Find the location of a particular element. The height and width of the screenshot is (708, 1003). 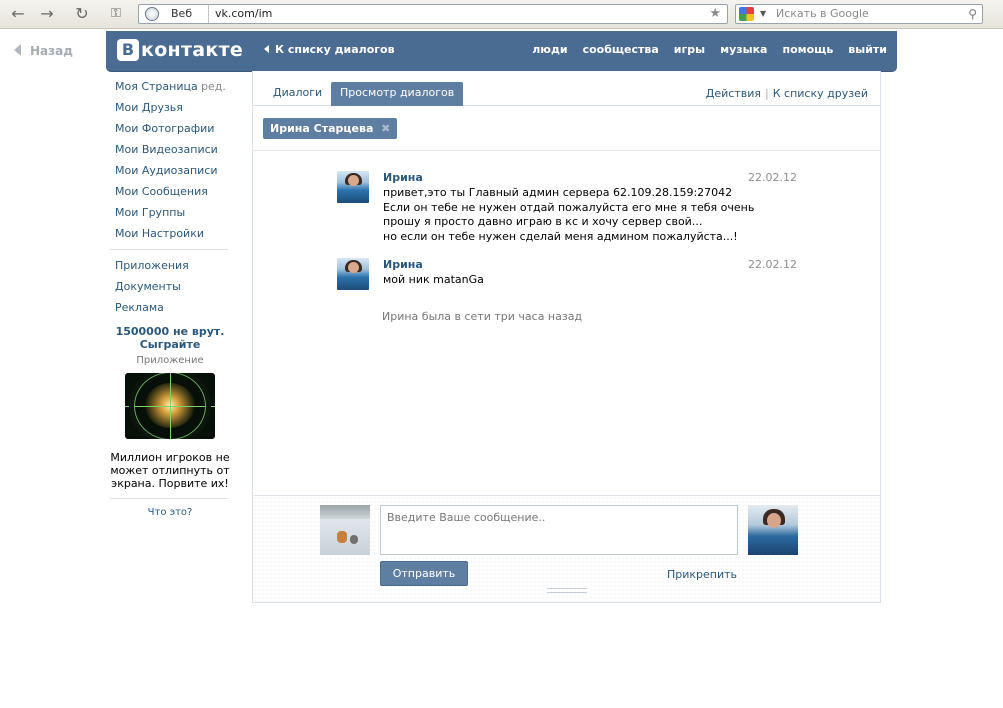

bookmark-star-icon: ★ is located at coordinates (715, 14).